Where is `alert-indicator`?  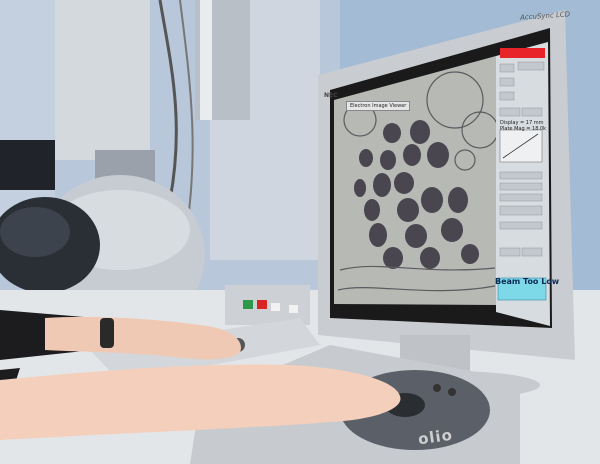 alert-indicator is located at coordinates (522, 53).